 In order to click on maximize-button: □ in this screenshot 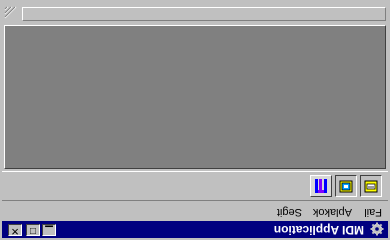, I will do `click(33, 230)`.